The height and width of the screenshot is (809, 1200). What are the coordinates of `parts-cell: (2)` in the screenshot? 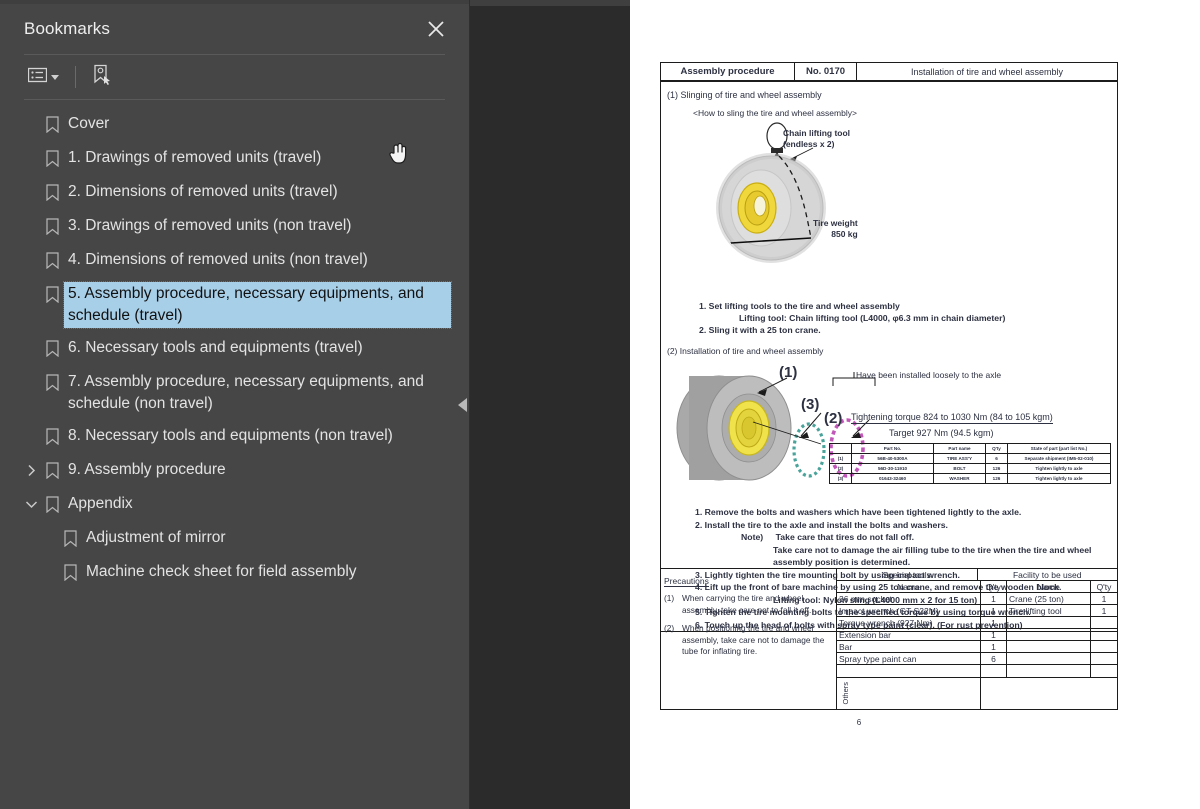 It's located at (840, 468).